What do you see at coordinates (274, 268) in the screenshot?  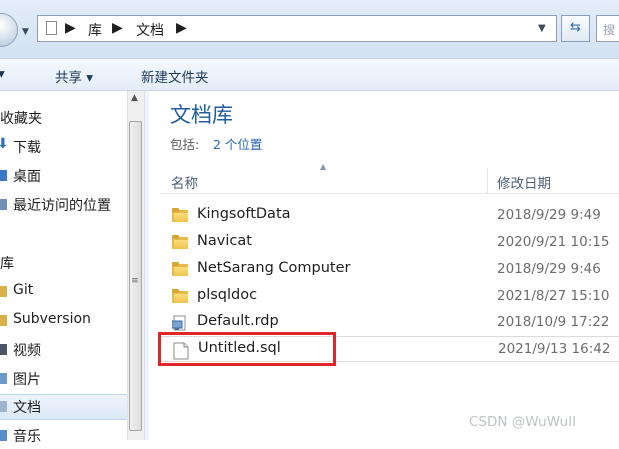 I see `file-name: NetSarang Computer` at bounding box center [274, 268].